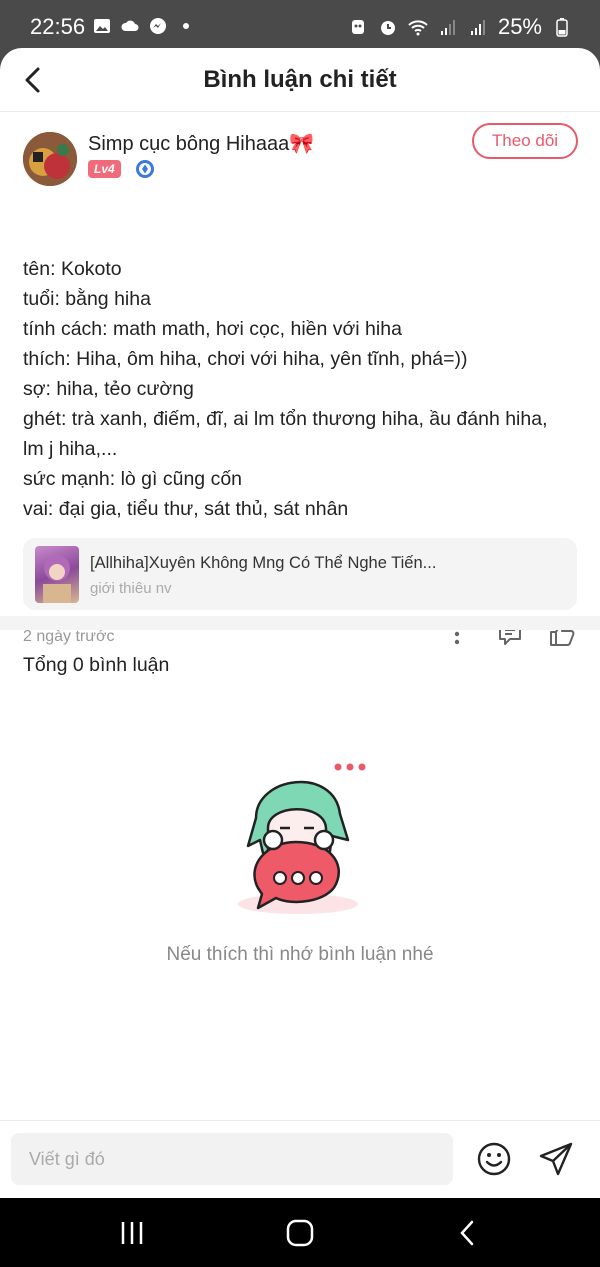 Image resolution: width=600 pixels, height=1267 pixels. What do you see at coordinates (158, 26) in the screenshot?
I see `messenger-notification-icon` at bounding box center [158, 26].